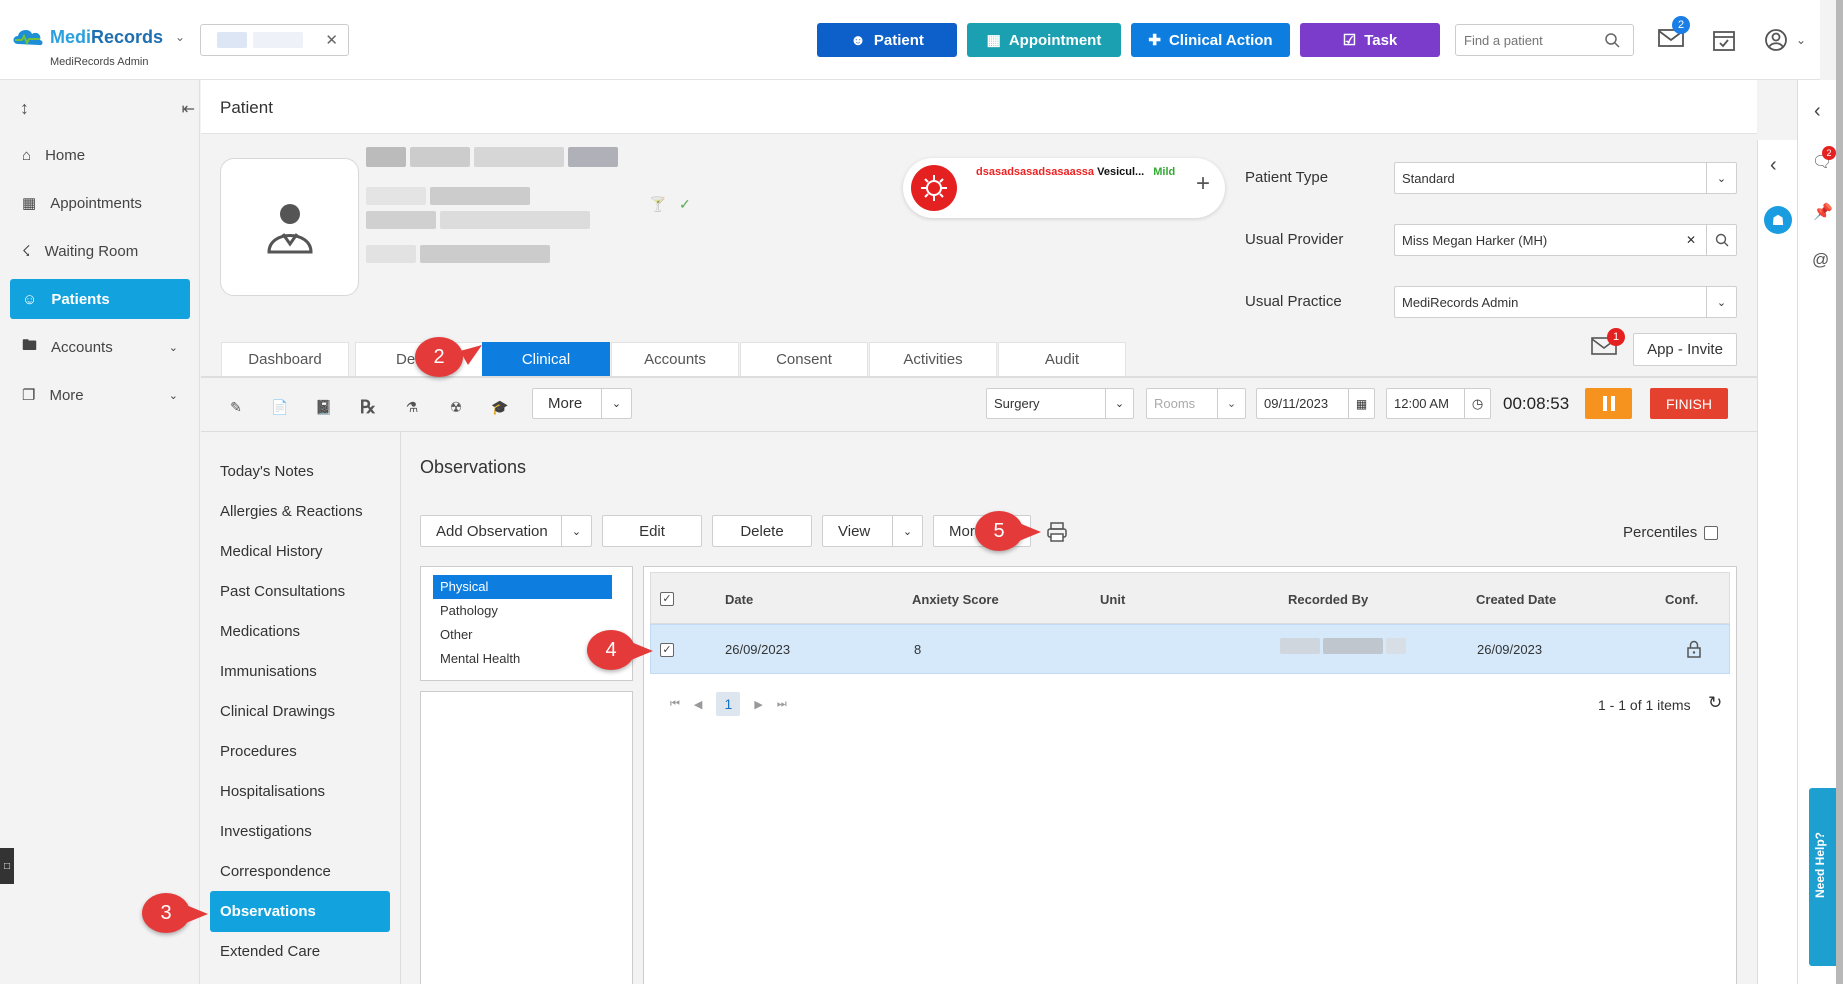  I want to click on column-date: Date, so click(739, 599).